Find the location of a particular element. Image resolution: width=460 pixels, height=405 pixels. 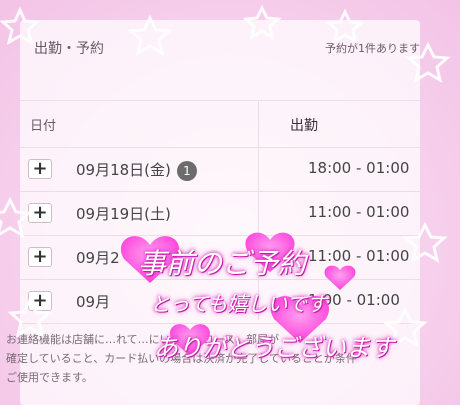

row-date: 09月 is located at coordinates (93, 302).